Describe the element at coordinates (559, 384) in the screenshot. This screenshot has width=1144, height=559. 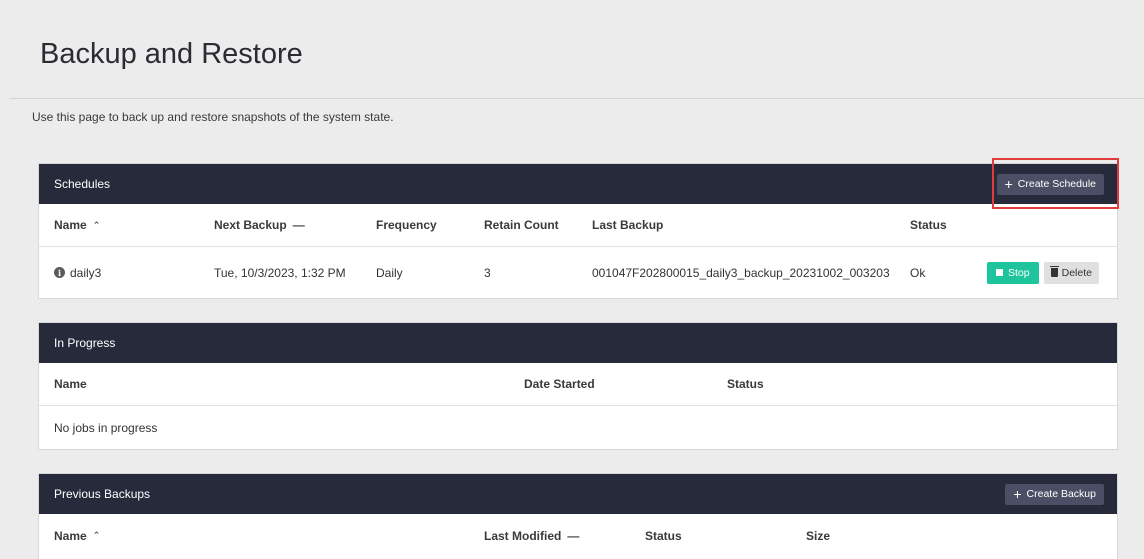
I see `column-header-date-started: Date Started` at that location.